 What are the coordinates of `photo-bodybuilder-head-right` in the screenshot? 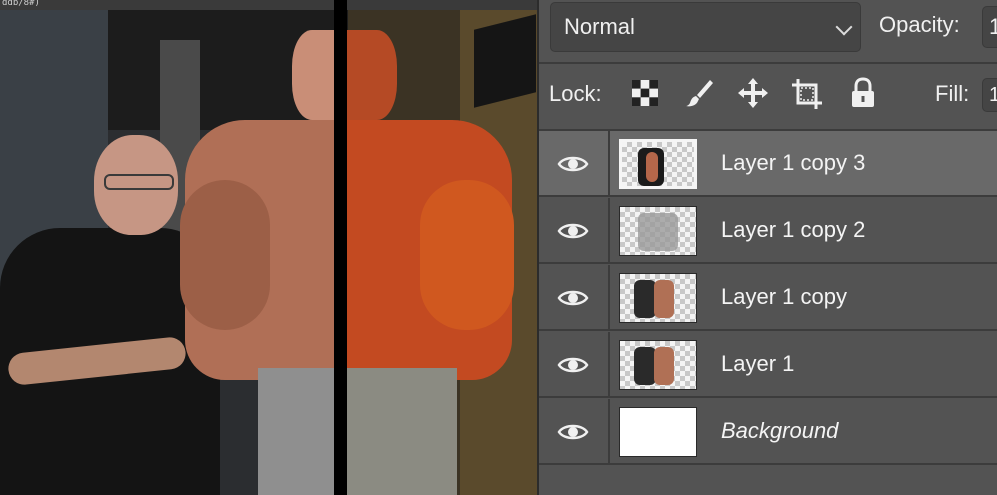 It's located at (372, 75).